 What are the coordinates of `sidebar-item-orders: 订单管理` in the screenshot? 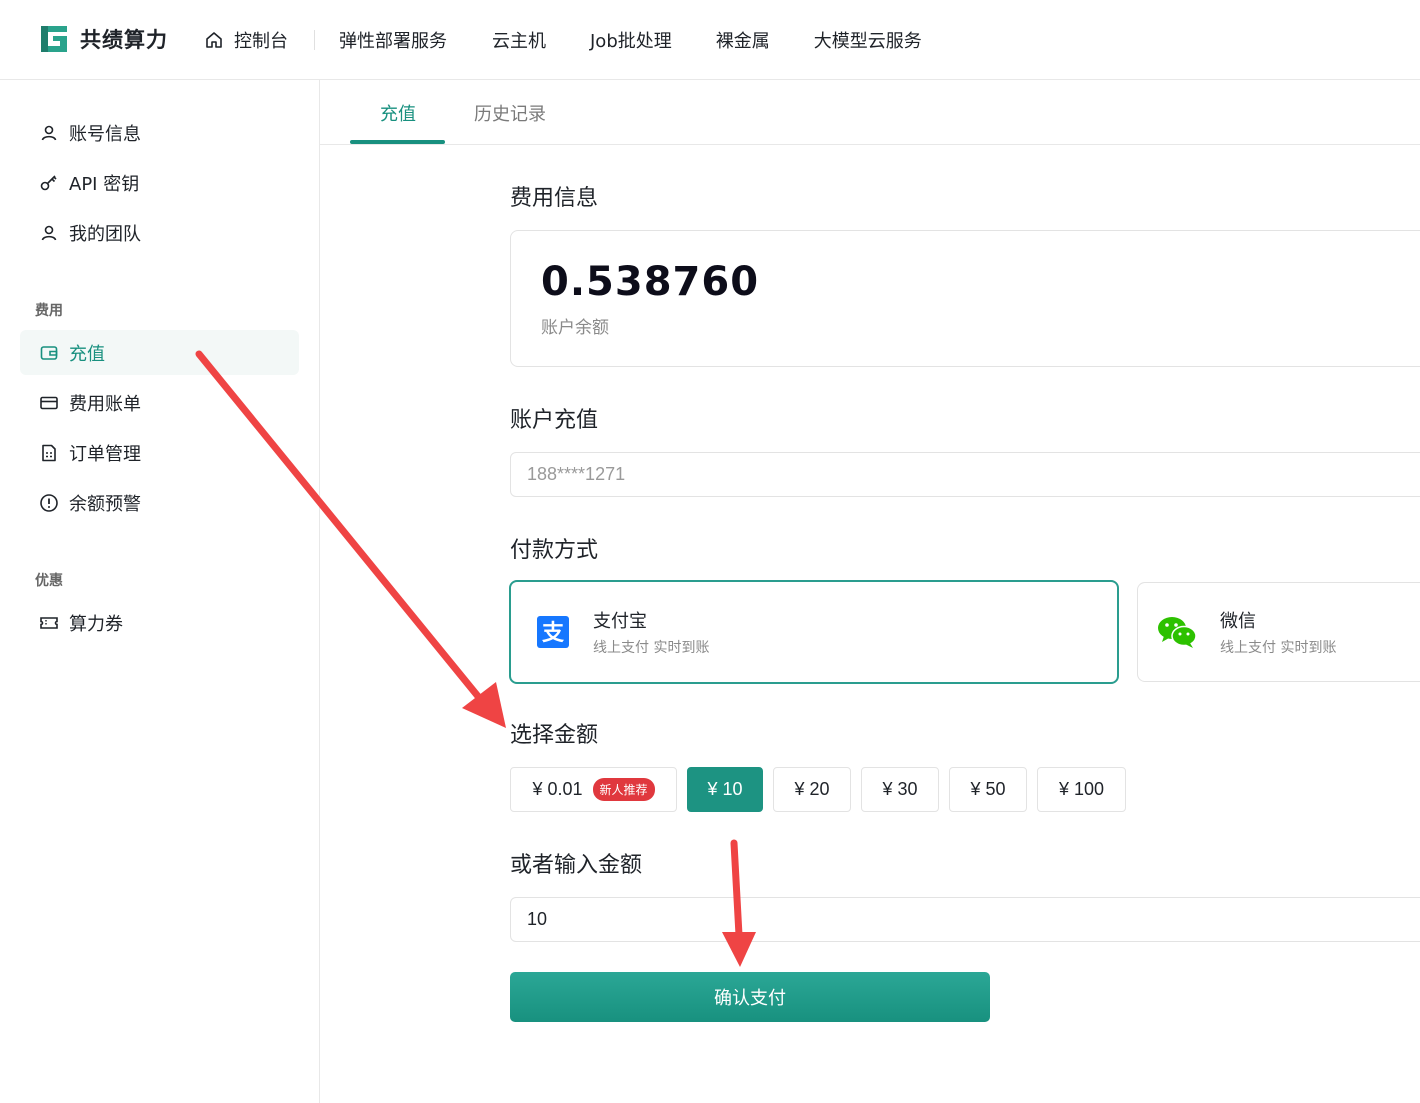 It's located at (159, 452).